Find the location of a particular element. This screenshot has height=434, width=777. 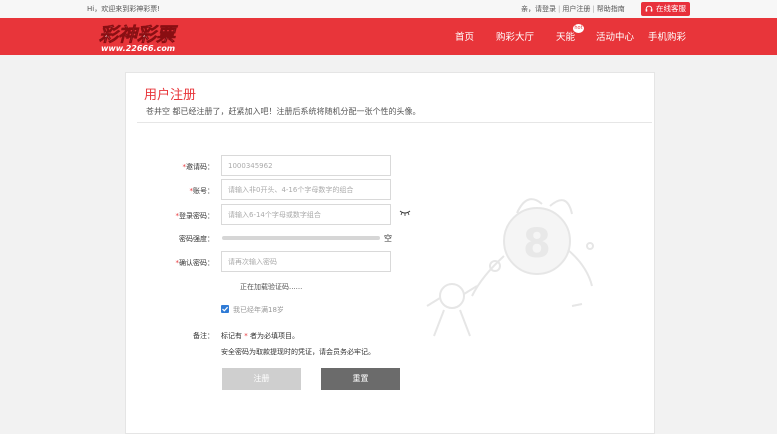

invite-code-label: *邀请码： is located at coordinates (174, 167).